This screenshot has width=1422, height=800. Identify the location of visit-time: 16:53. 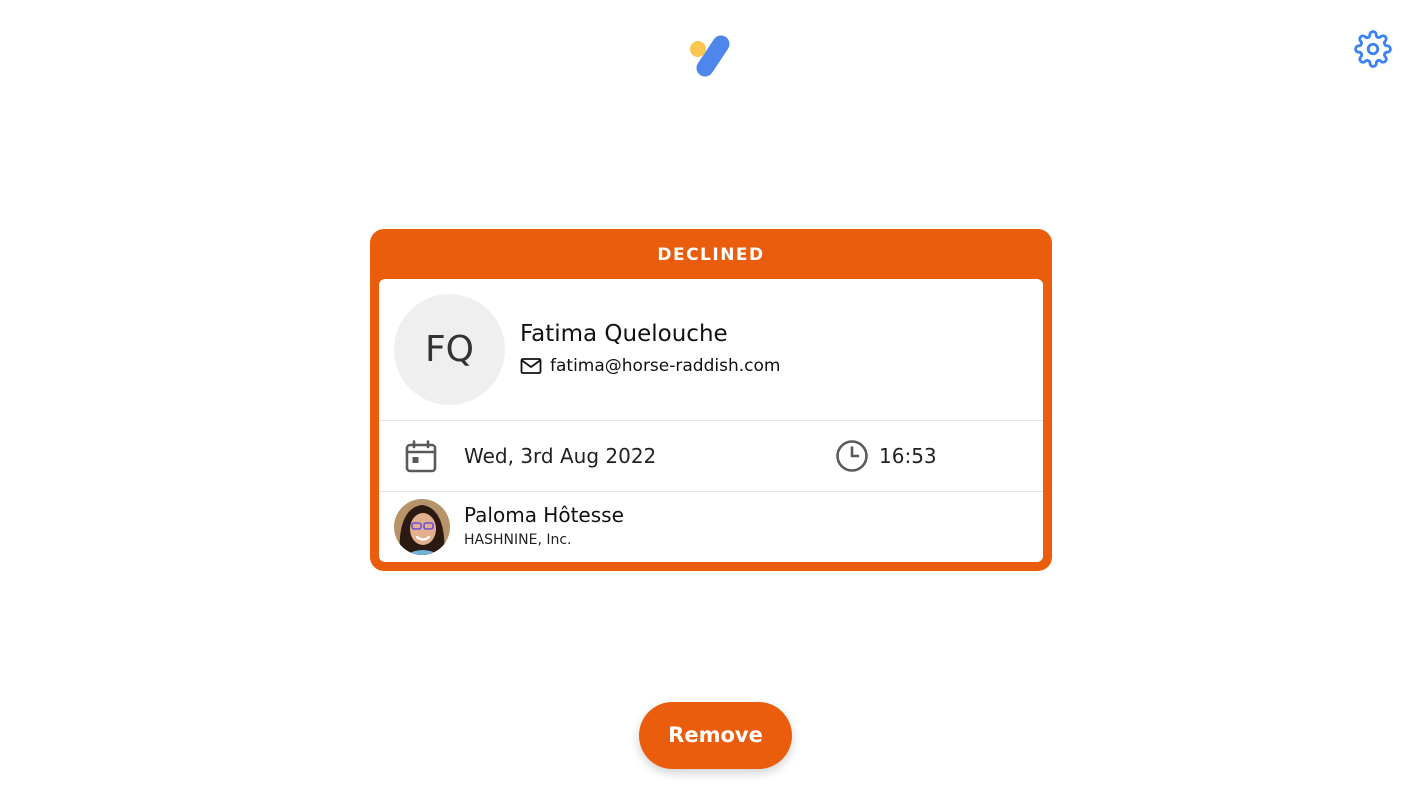
(908, 456).